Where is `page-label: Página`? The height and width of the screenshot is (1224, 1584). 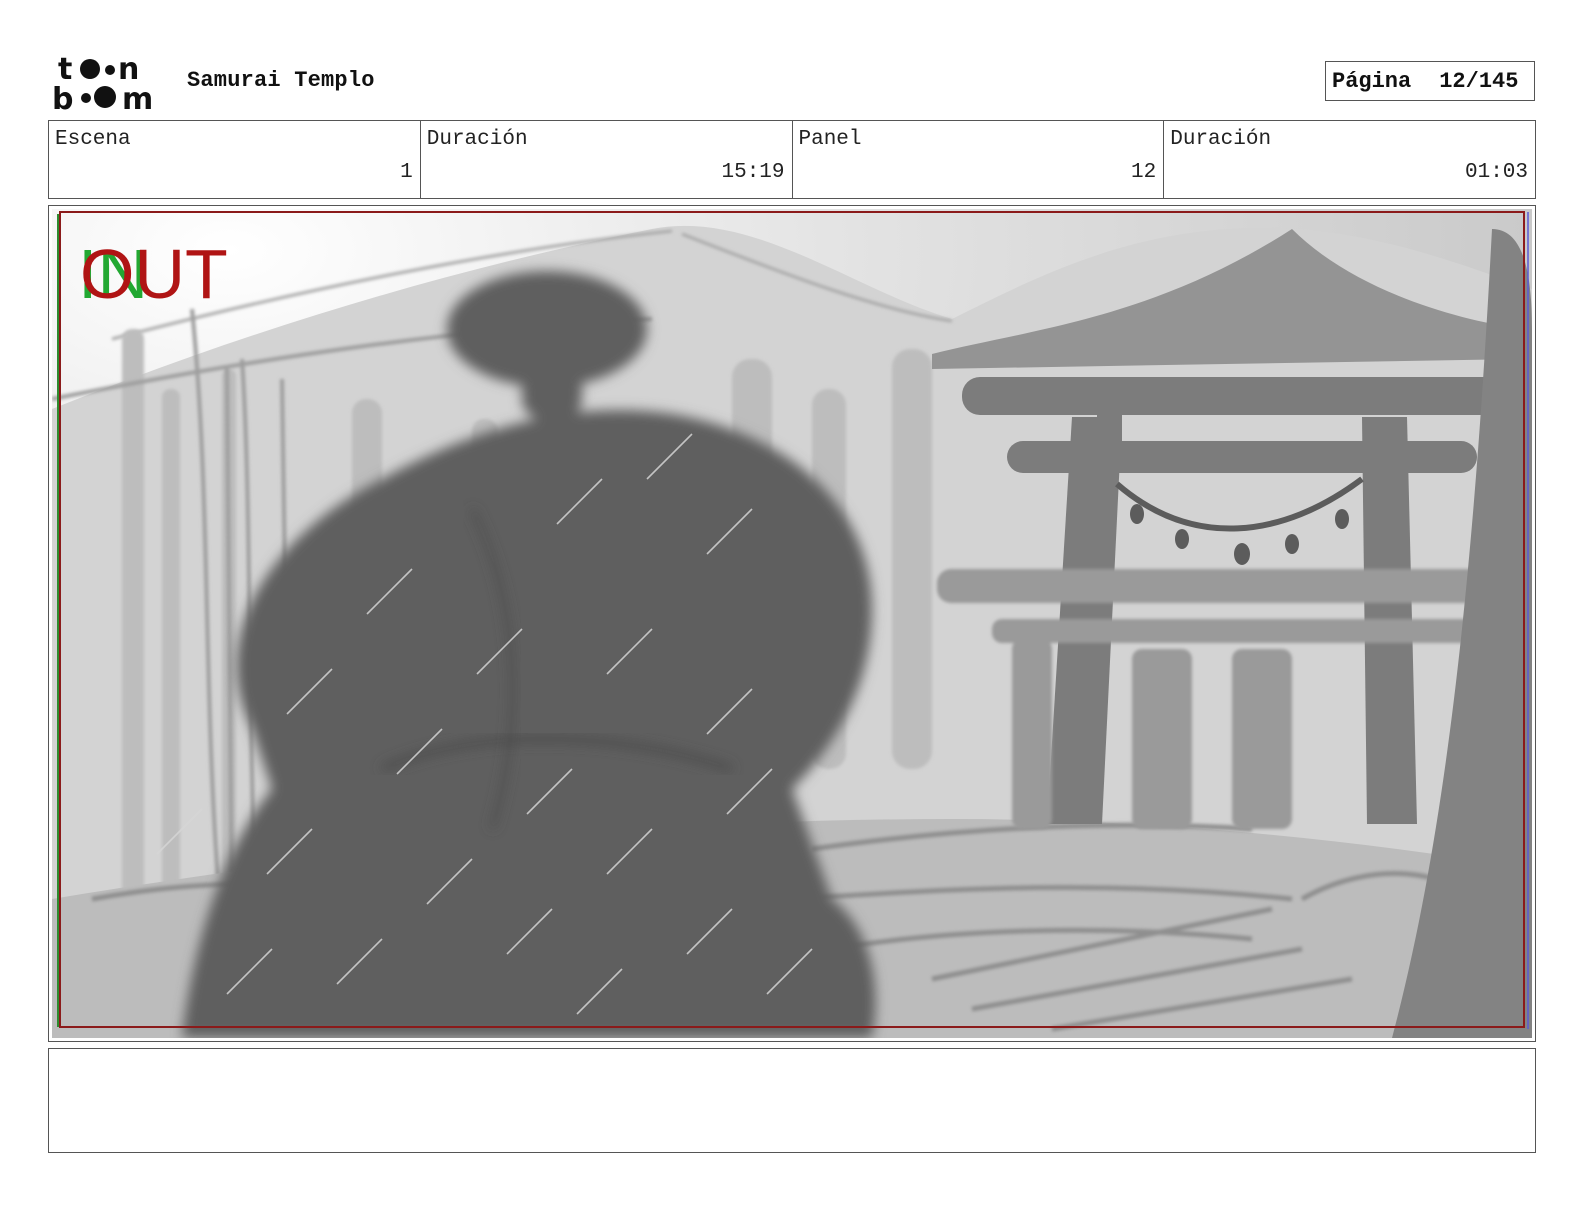 page-label: Página is located at coordinates (1372, 81).